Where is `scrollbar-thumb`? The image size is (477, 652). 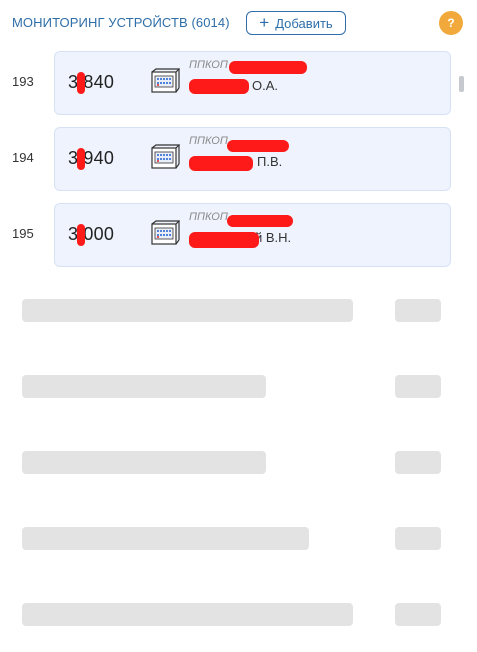
scrollbar-thumb is located at coordinates (461, 84).